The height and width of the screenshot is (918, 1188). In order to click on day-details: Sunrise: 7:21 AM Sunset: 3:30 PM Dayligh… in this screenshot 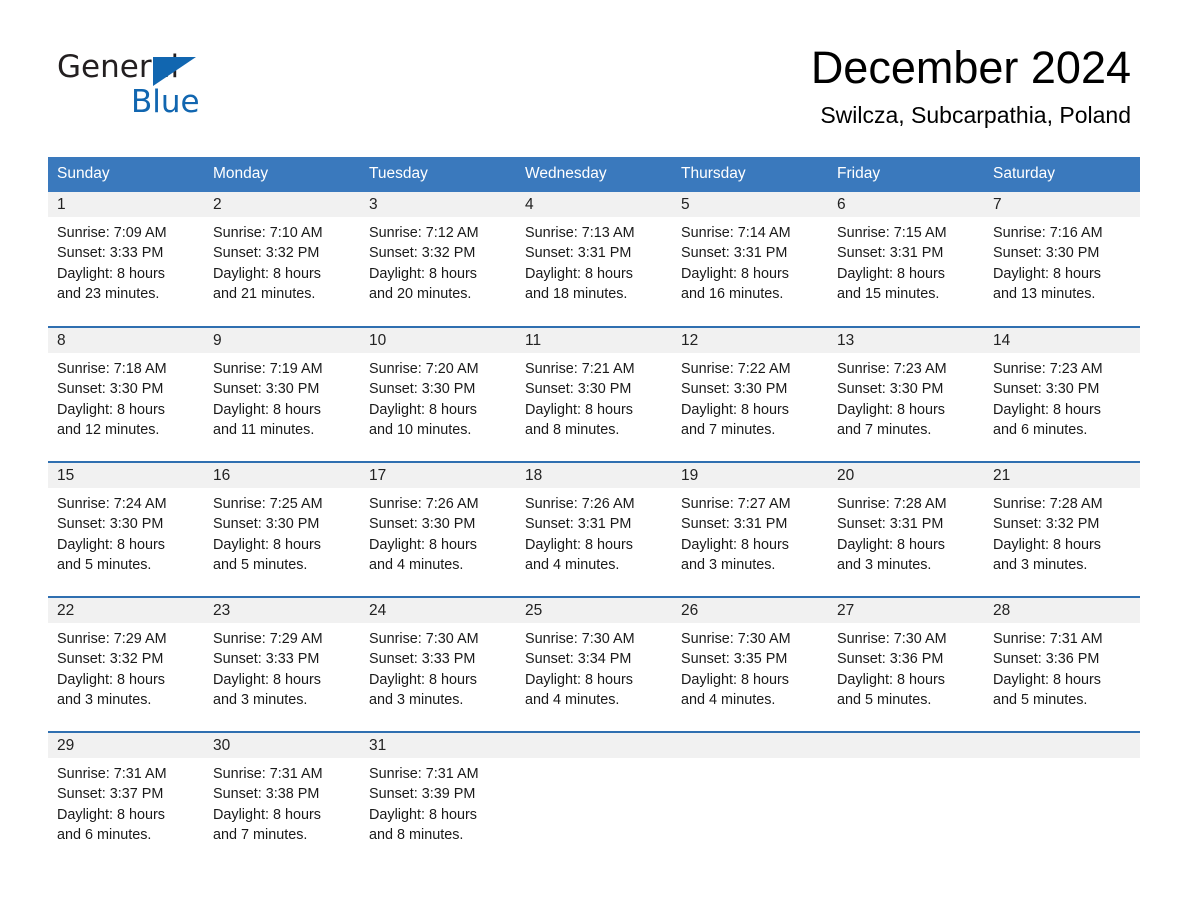, I will do `click(594, 396)`.